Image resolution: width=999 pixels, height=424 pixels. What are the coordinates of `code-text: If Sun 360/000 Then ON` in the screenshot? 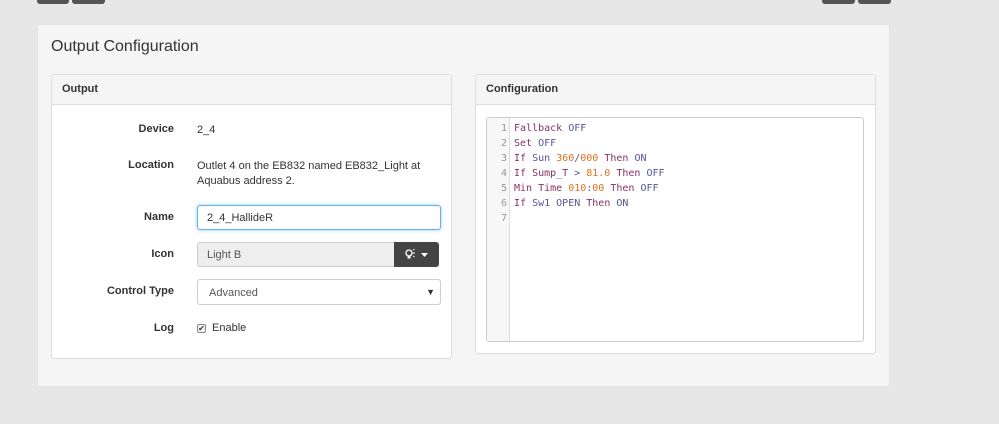 It's located at (580, 158).